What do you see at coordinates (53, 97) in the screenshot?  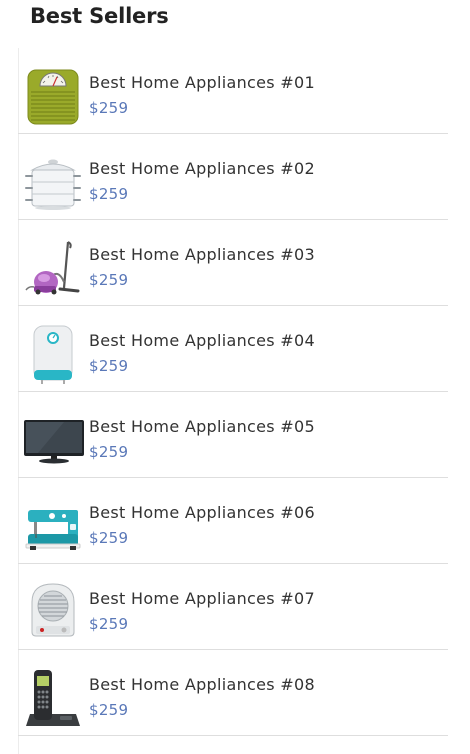 I see `bathroom-scale-icon` at bounding box center [53, 97].